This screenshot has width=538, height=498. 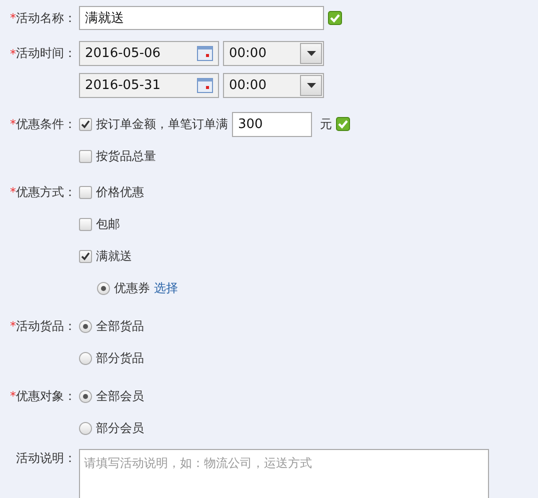 I want to click on field-label: 优惠条件：, so click(x=46, y=124).